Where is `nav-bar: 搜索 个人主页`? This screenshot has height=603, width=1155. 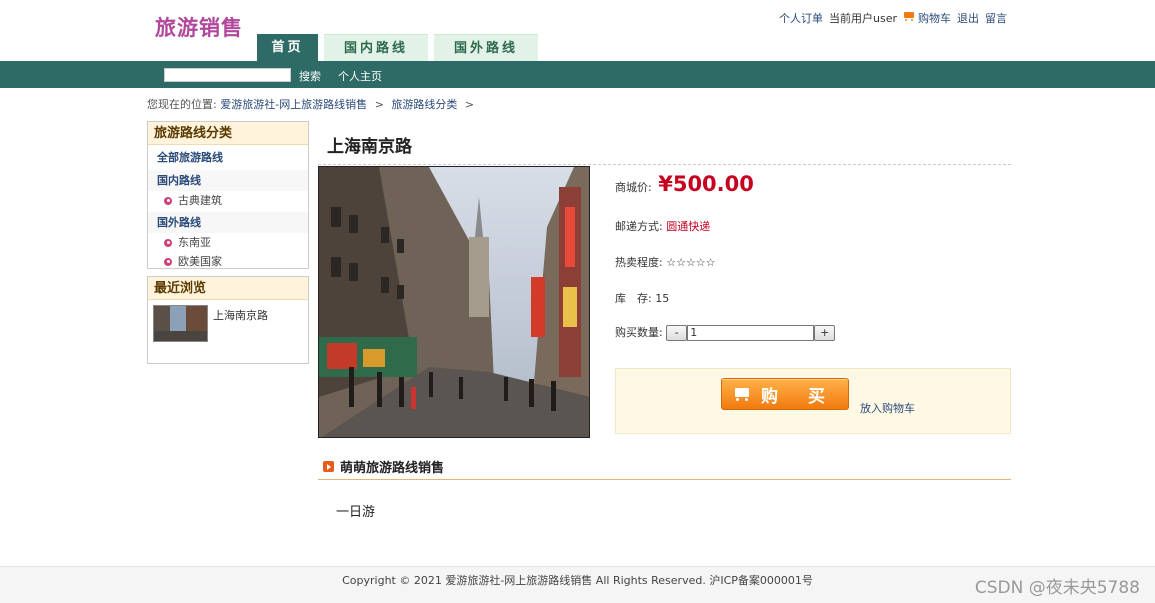
nav-bar: 搜索 个人主页 is located at coordinates (577, 74).